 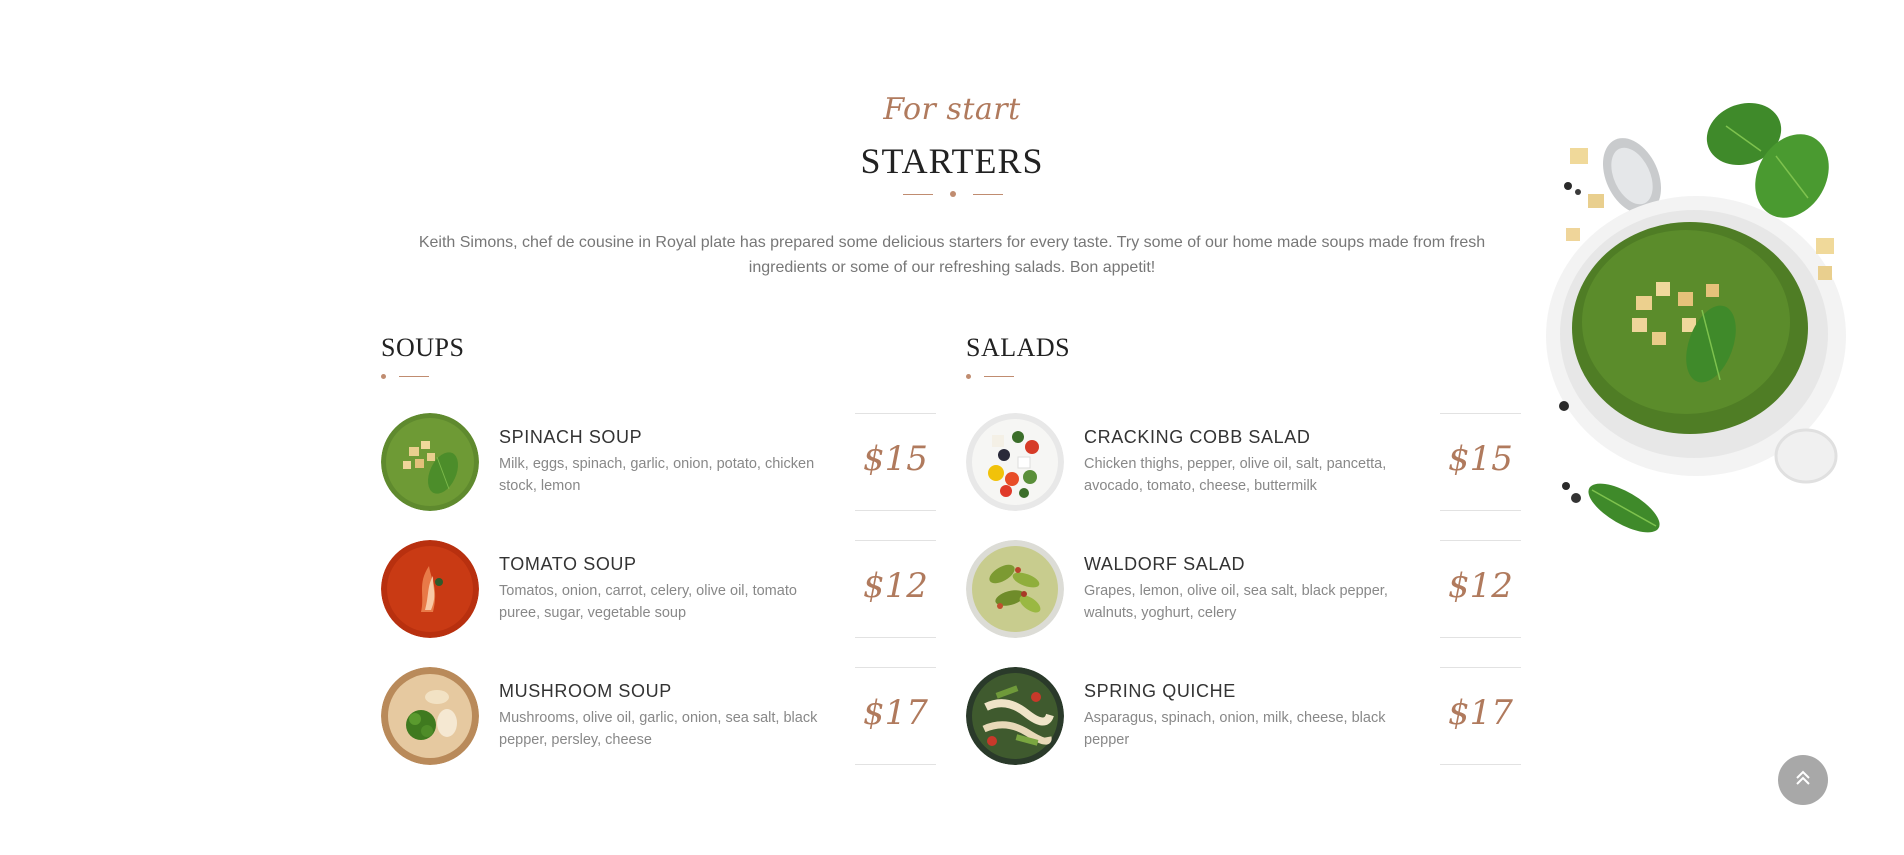 What do you see at coordinates (430, 716) in the screenshot?
I see `mushroom-soup-image` at bounding box center [430, 716].